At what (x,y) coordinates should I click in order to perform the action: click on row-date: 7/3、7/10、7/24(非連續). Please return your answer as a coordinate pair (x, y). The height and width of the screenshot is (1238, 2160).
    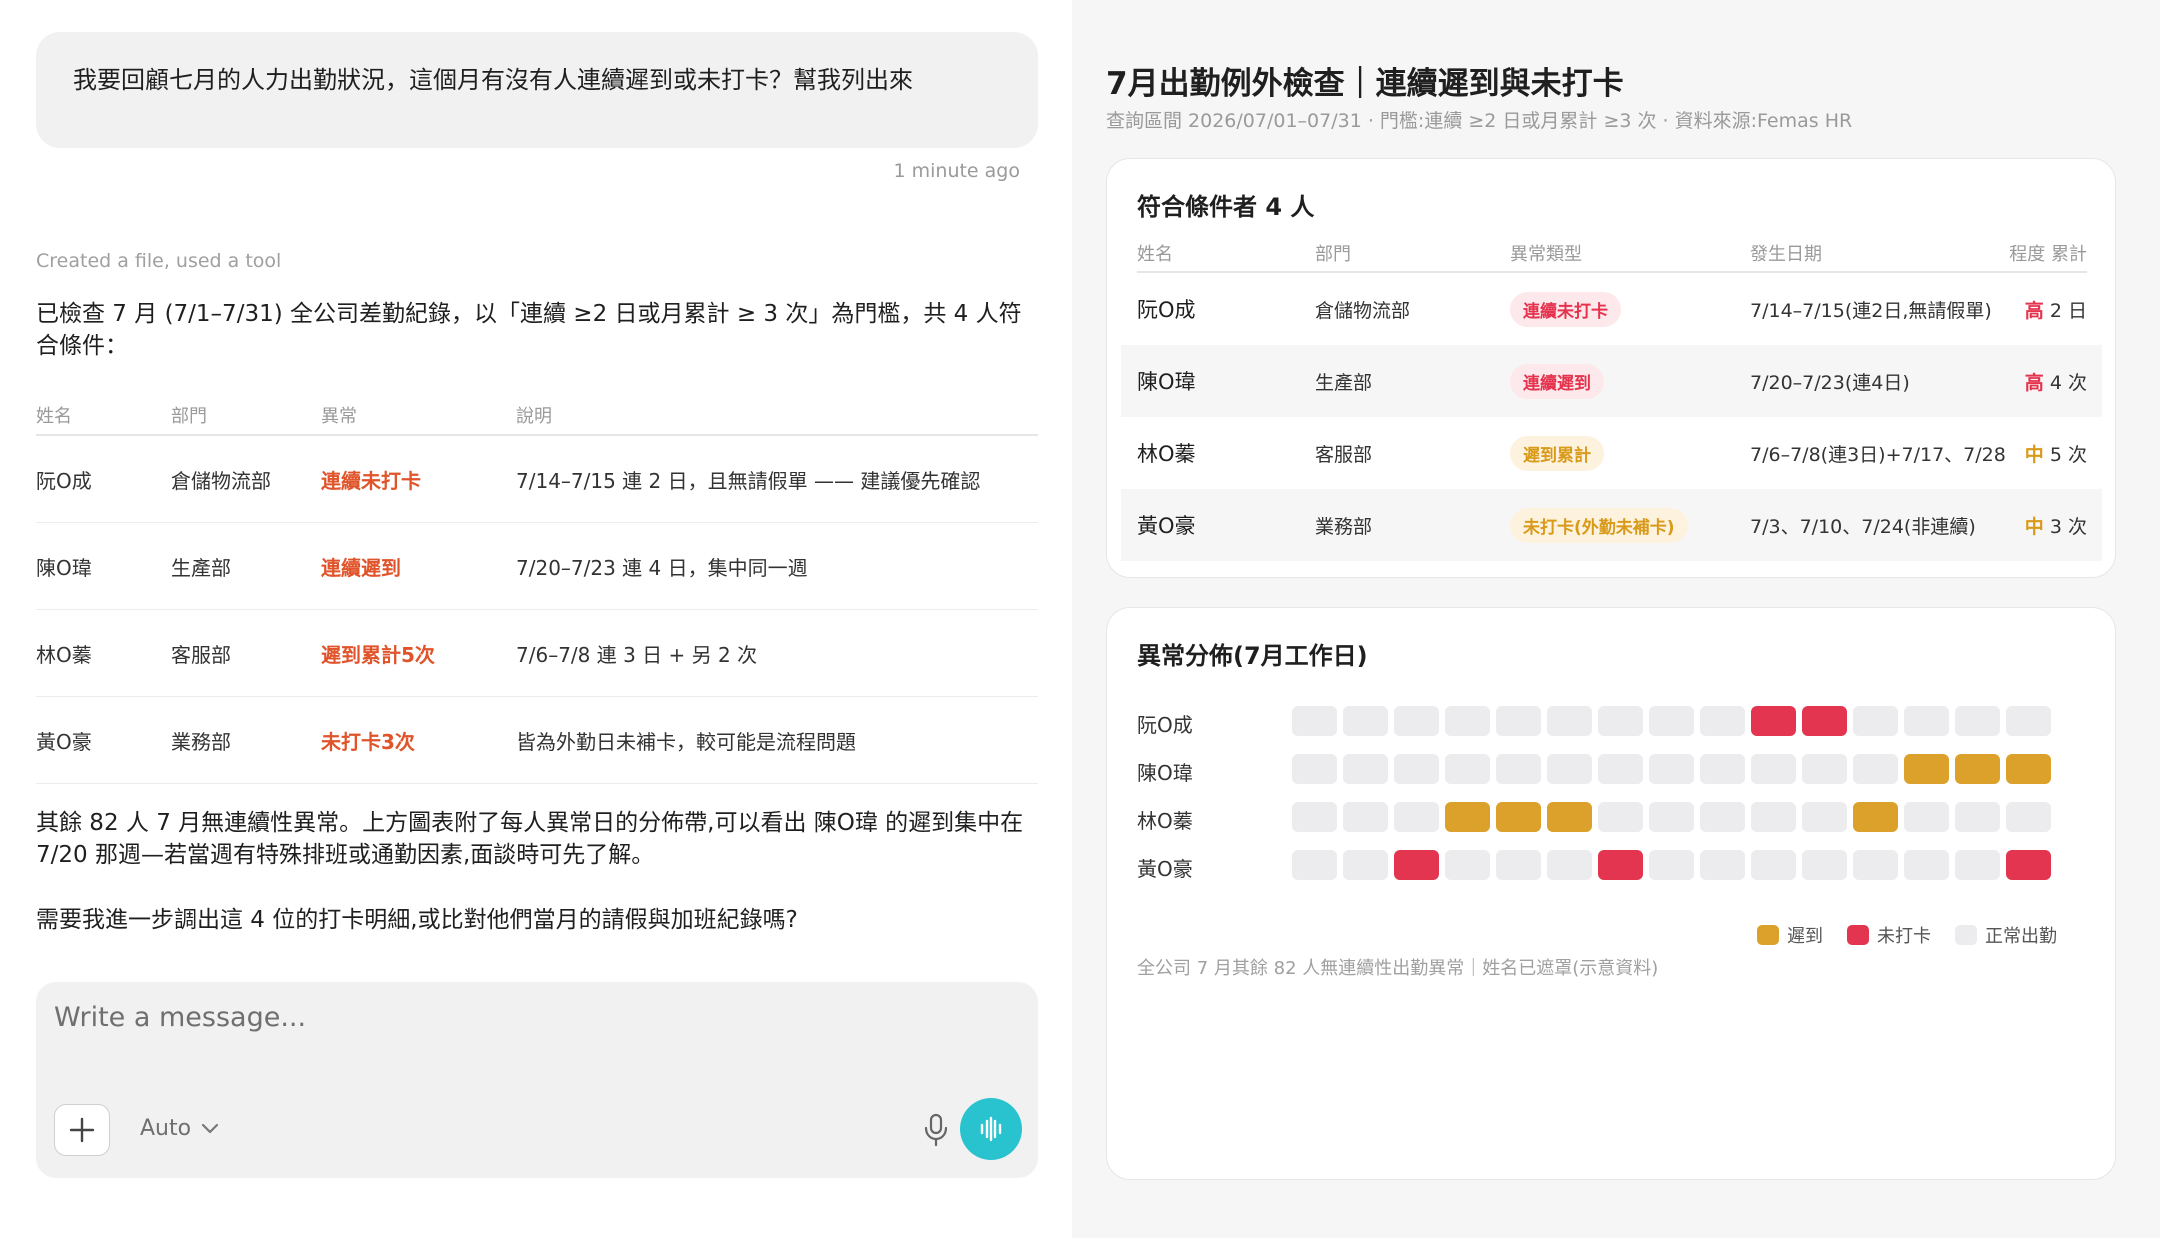
    Looking at the image, I should click on (1863, 526).